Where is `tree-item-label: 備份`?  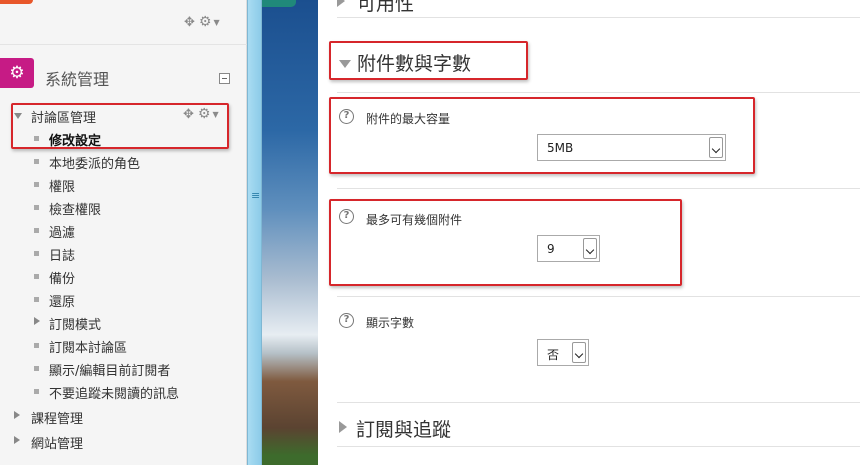 tree-item-label: 備份 is located at coordinates (62, 279).